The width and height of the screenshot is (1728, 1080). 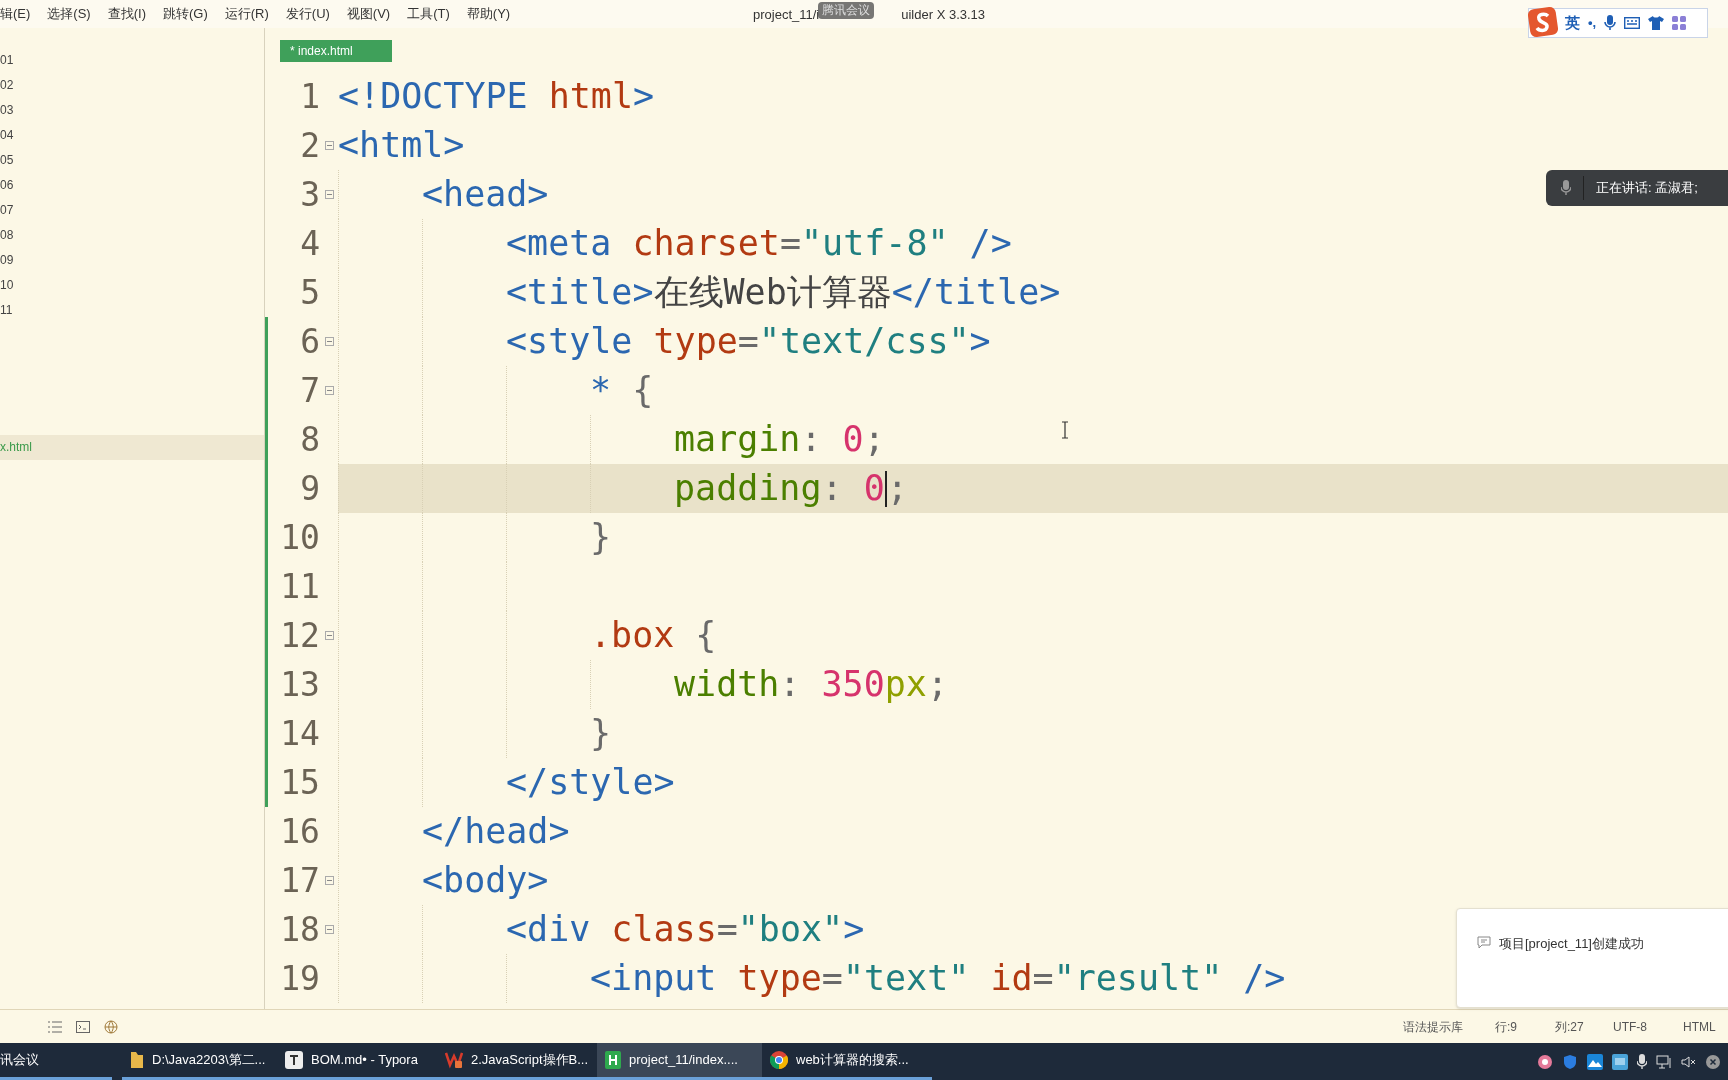 What do you see at coordinates (368, 14) in the screenshot?
I see `menu-item: 视图(V)` at bounding box center [368, 14].